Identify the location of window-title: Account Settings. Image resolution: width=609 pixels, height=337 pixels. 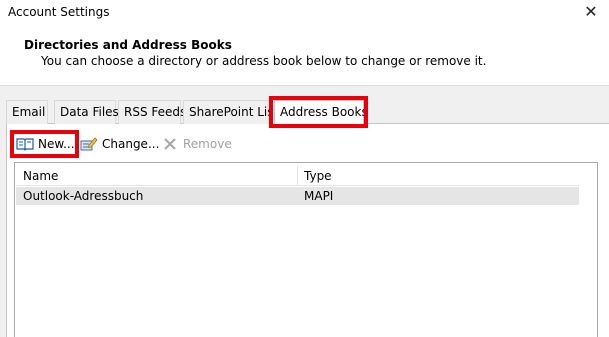
(59, 12).